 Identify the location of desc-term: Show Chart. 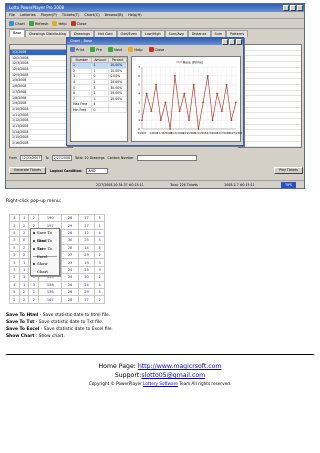
(20, 336).